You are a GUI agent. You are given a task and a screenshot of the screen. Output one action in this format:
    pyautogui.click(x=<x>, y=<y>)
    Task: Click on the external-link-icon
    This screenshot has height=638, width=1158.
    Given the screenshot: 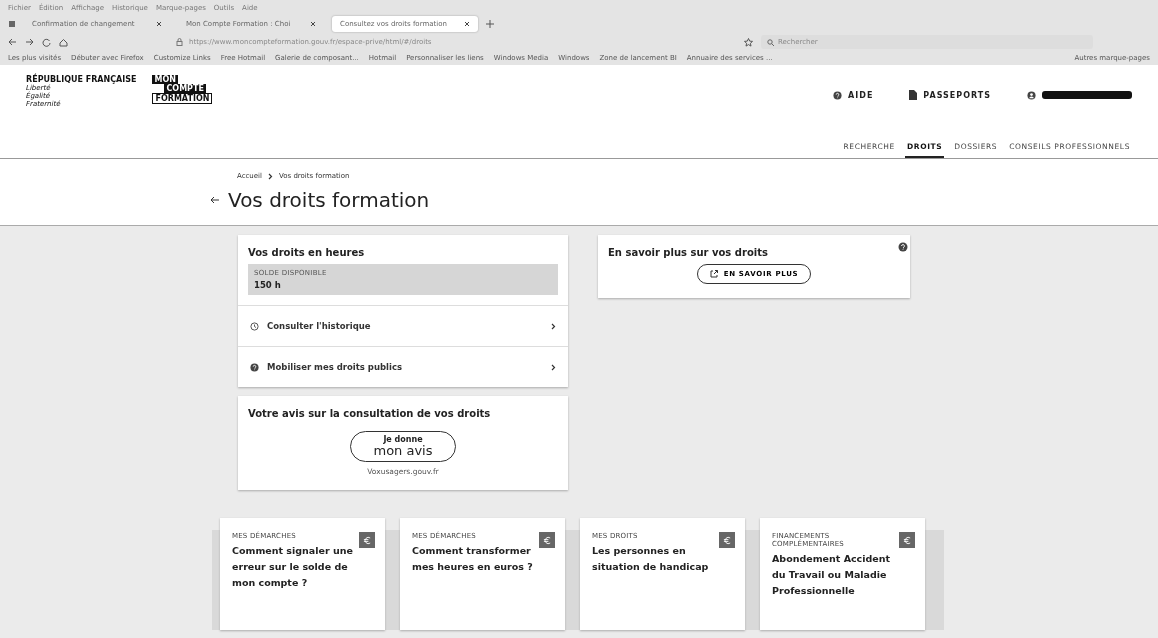 What is the action you would take?
    pyautogui.click(x=713, y=274)
    